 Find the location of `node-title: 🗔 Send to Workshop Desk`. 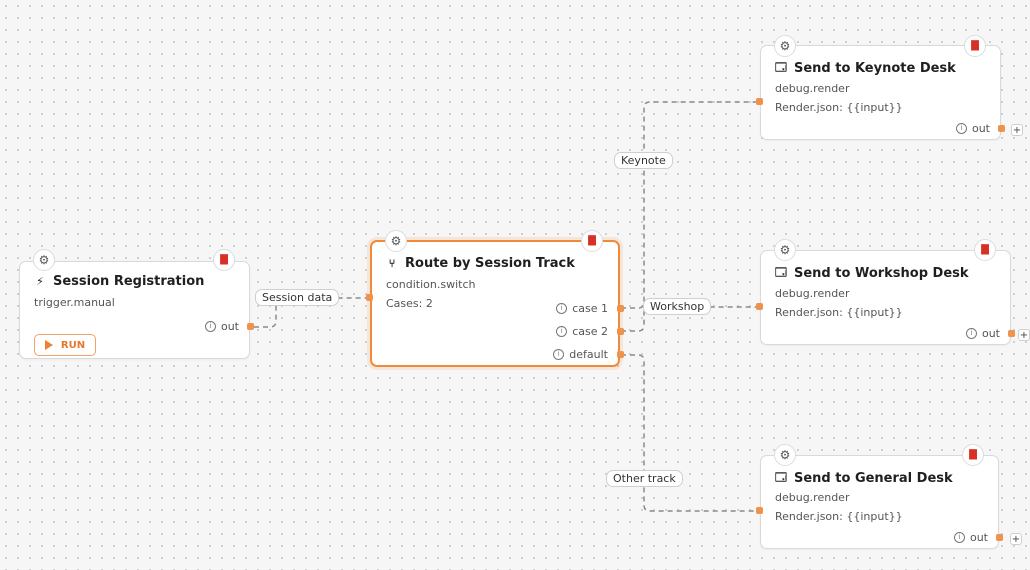

node-title: 🗔 Send to Workshop Desk is located at coordinates (872, 273).